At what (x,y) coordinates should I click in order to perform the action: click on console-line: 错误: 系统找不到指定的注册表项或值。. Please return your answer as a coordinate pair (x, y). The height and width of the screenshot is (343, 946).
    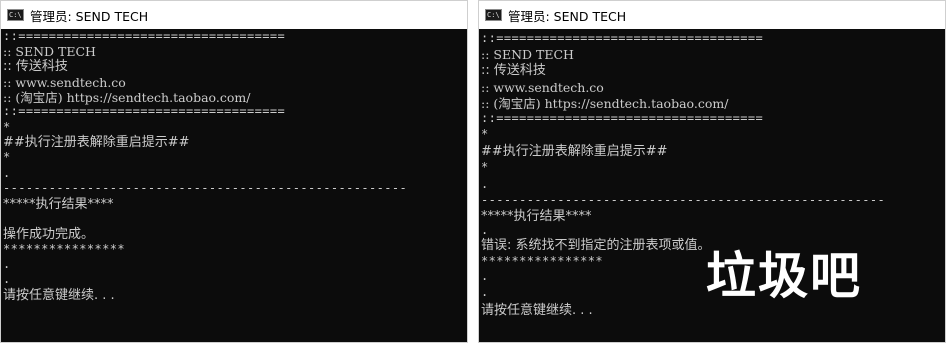
    Looking at the image, I should click on (596, 245).